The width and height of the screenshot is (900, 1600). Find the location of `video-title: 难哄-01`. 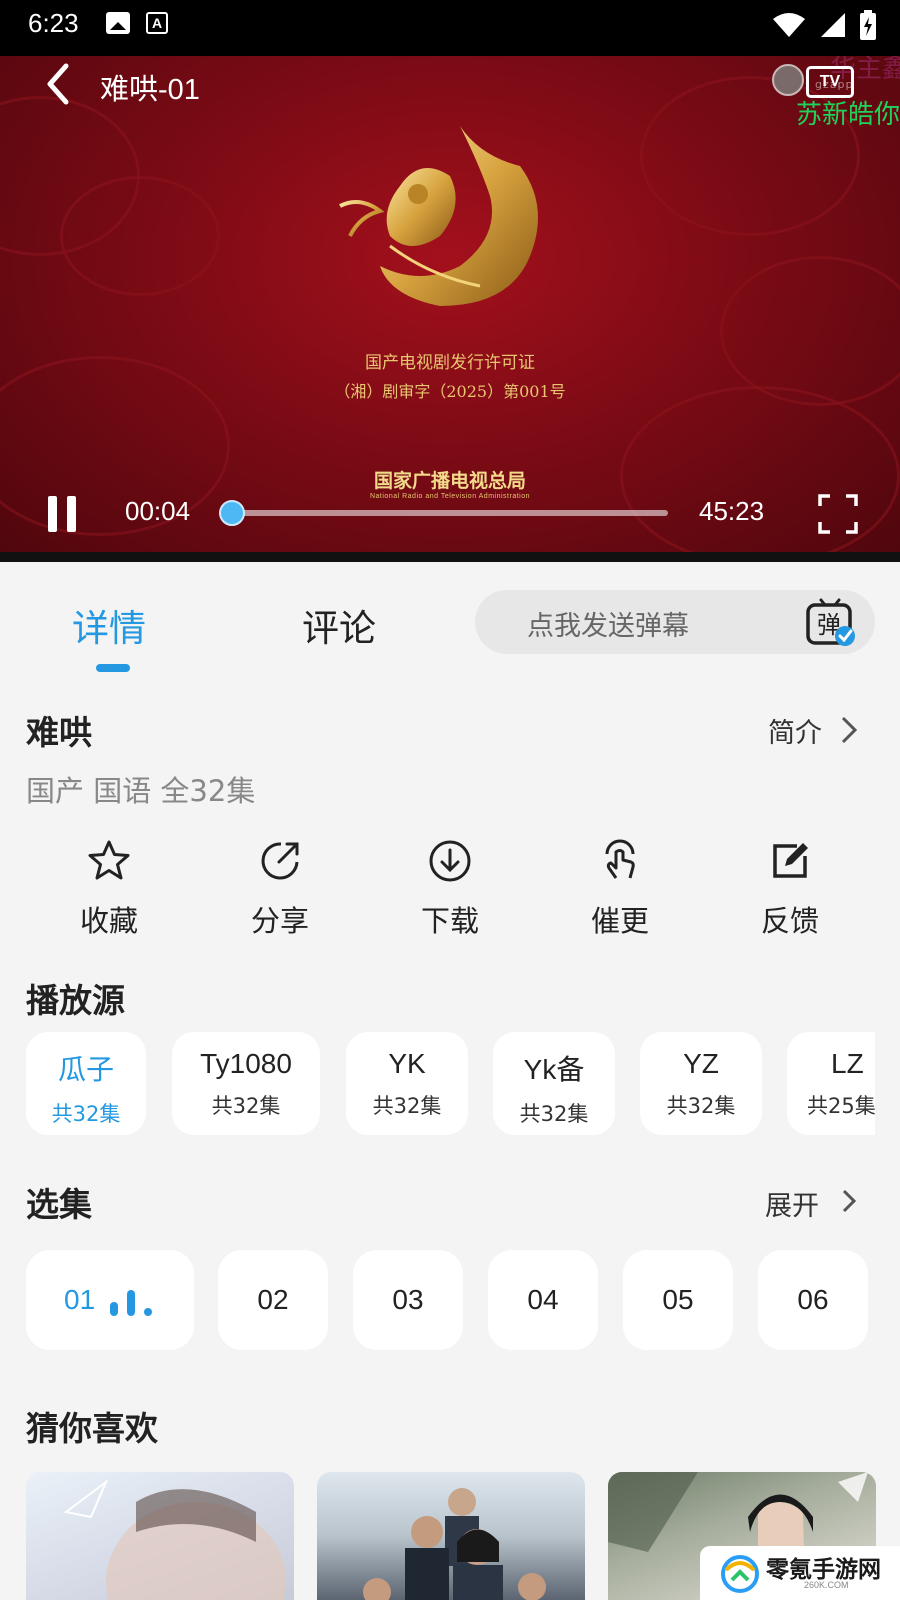

video-title: 难哄-01 is located at coordinates (150, 90).